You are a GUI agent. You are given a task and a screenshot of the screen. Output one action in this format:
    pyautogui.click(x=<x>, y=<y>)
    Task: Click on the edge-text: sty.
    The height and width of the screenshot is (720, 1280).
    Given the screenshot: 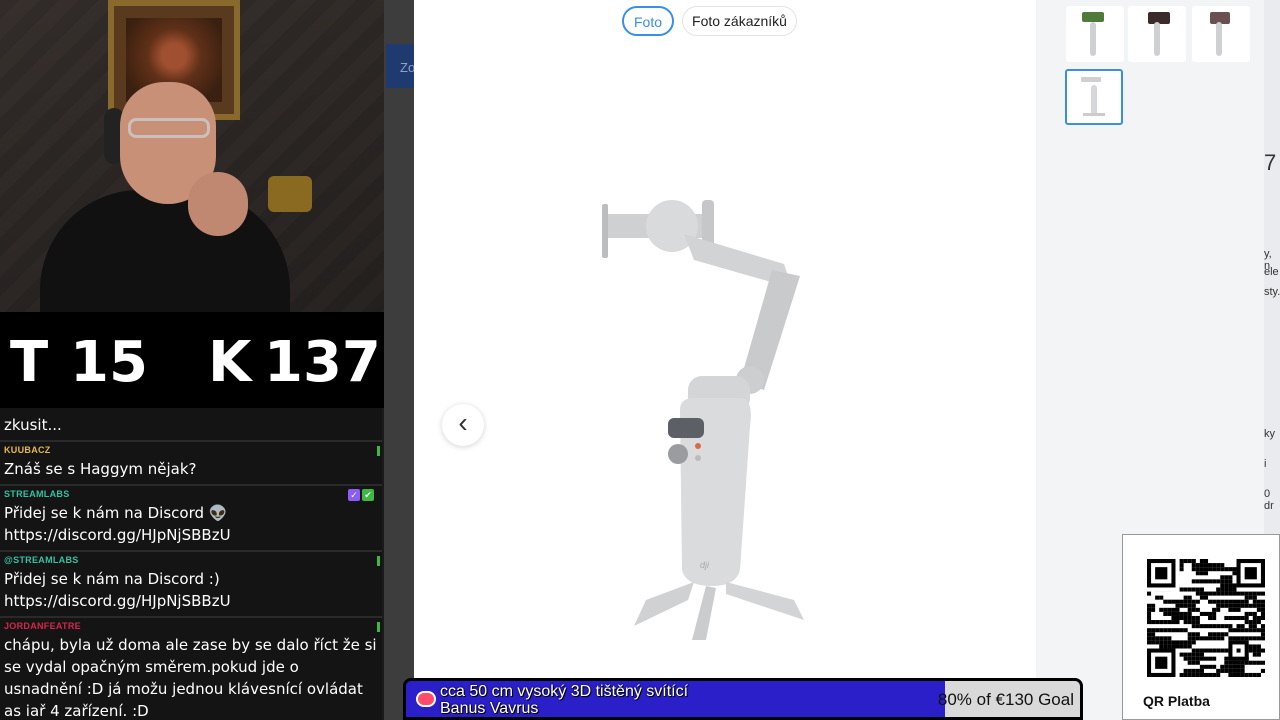 What is the action you would take?
    pyautogui.click(x=1272, y=292)
    